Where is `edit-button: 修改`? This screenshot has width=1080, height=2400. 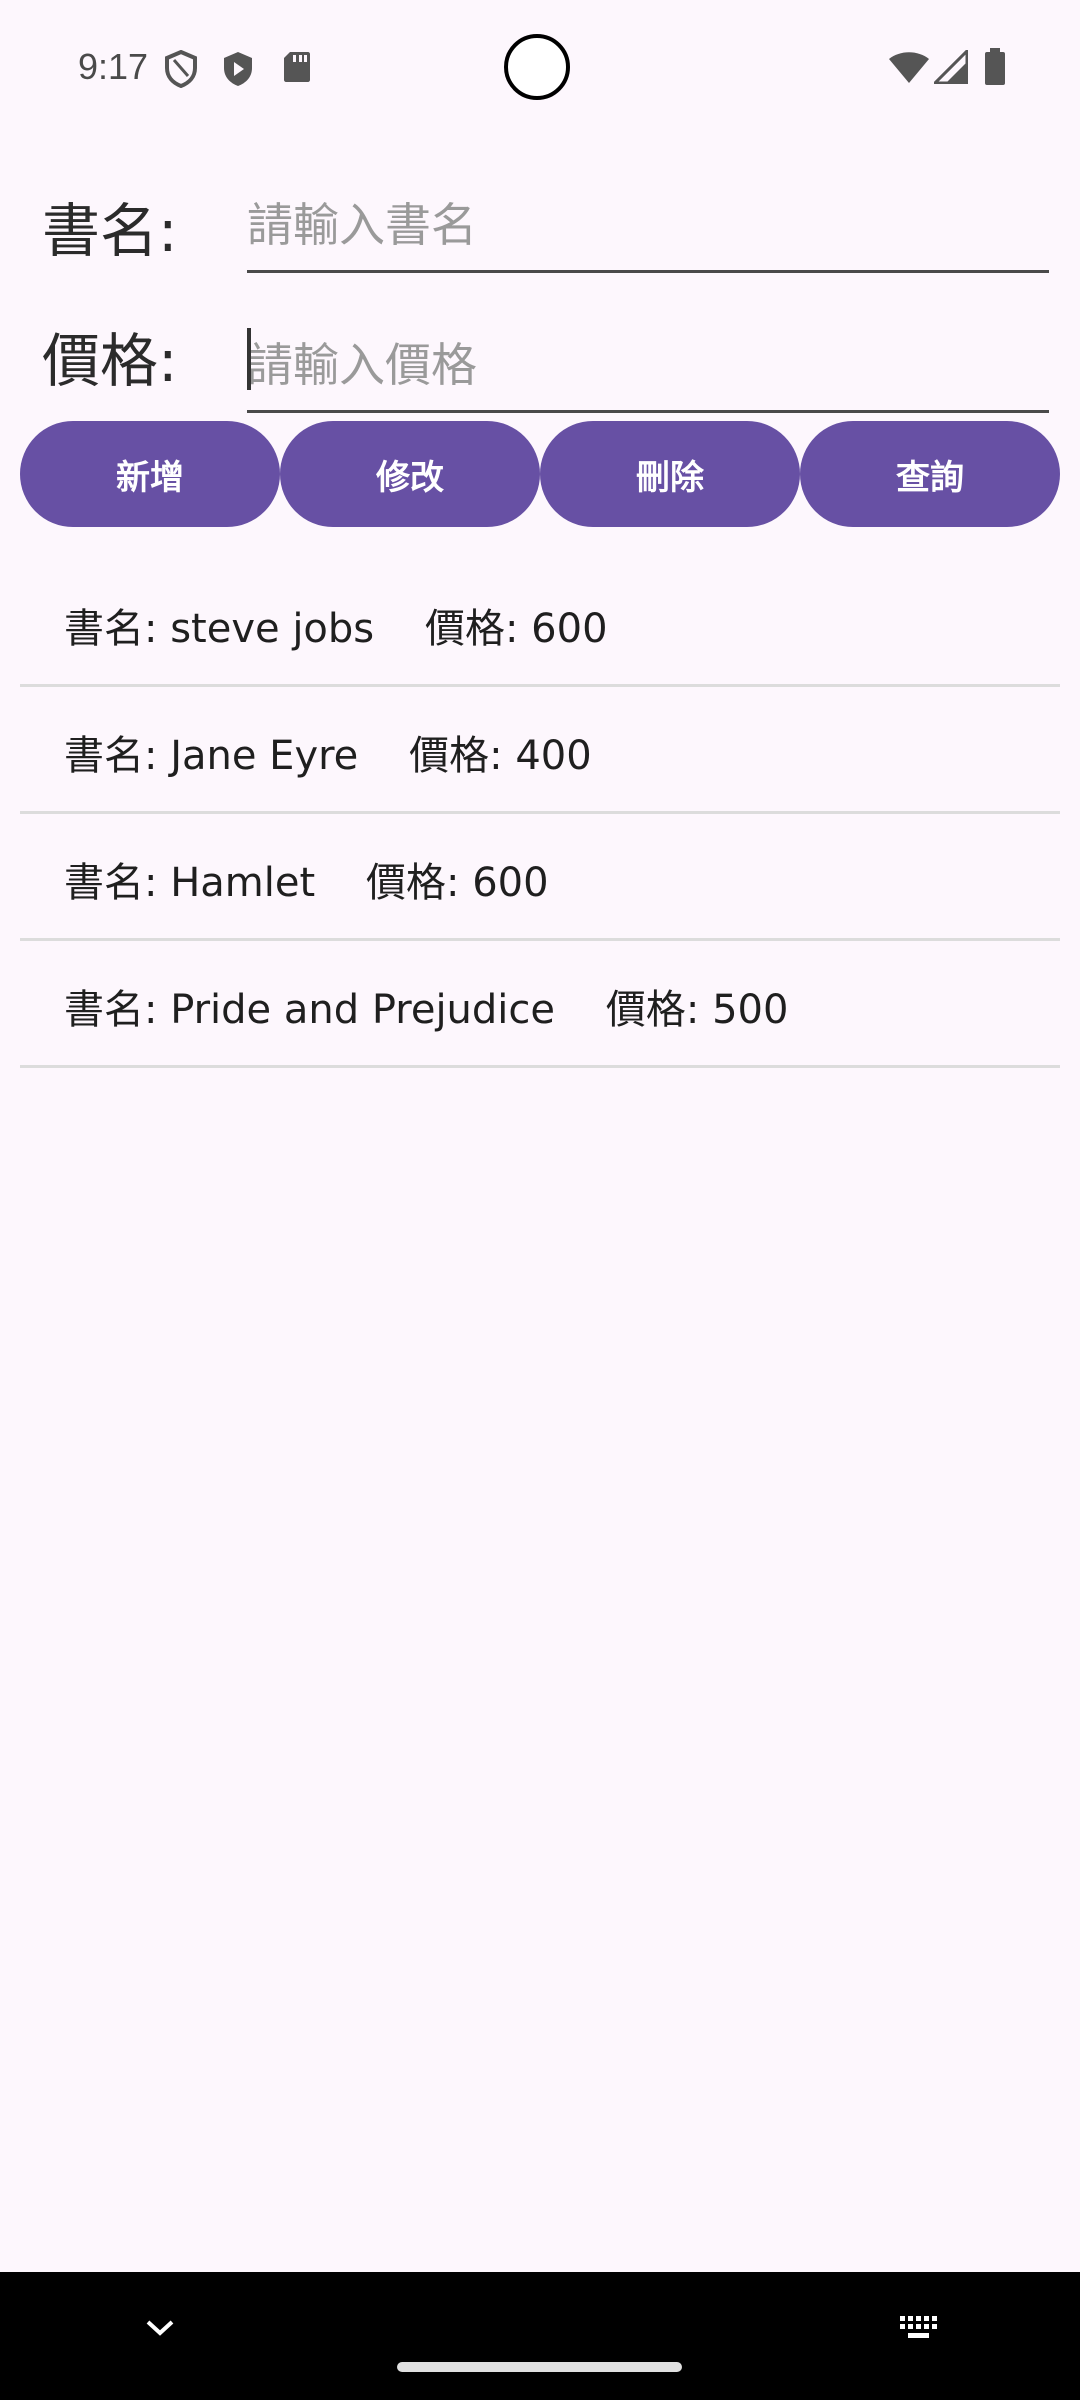 edit-button: 修改 is located at coordinates (410, 474).